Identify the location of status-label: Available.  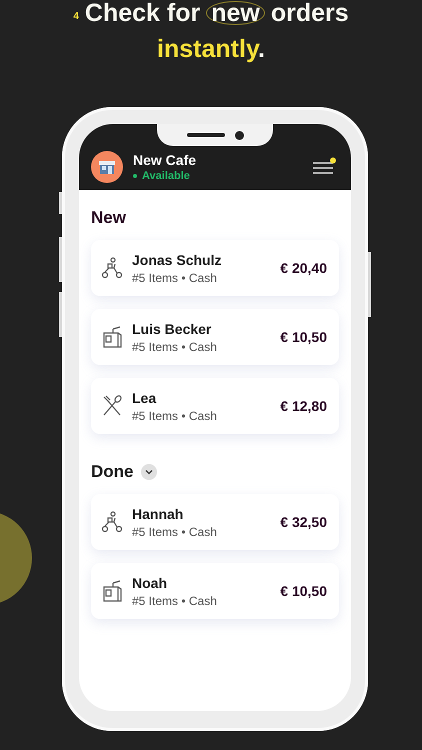
(222, 176).